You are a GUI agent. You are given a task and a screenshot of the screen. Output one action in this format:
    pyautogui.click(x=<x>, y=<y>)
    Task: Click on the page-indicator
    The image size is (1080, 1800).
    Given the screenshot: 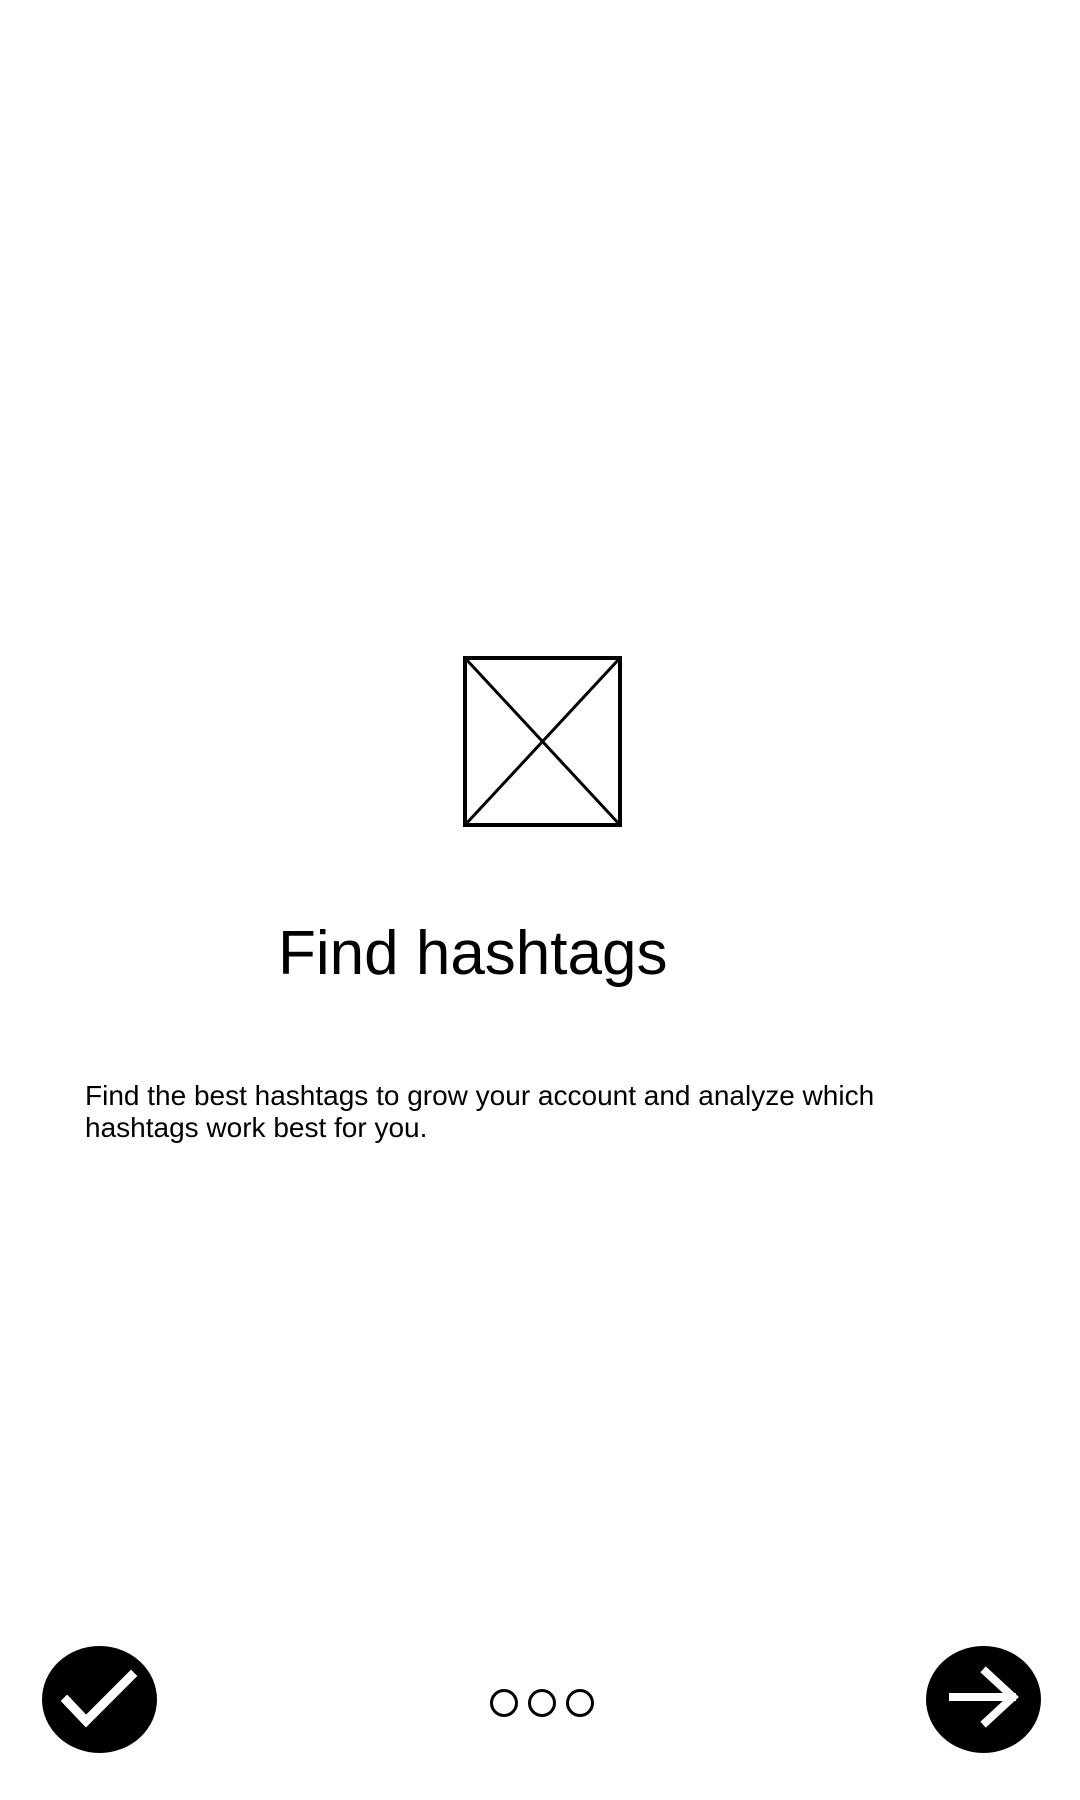 What is the action you would take?
    pyautogui.click(x=542, y=1703)
    